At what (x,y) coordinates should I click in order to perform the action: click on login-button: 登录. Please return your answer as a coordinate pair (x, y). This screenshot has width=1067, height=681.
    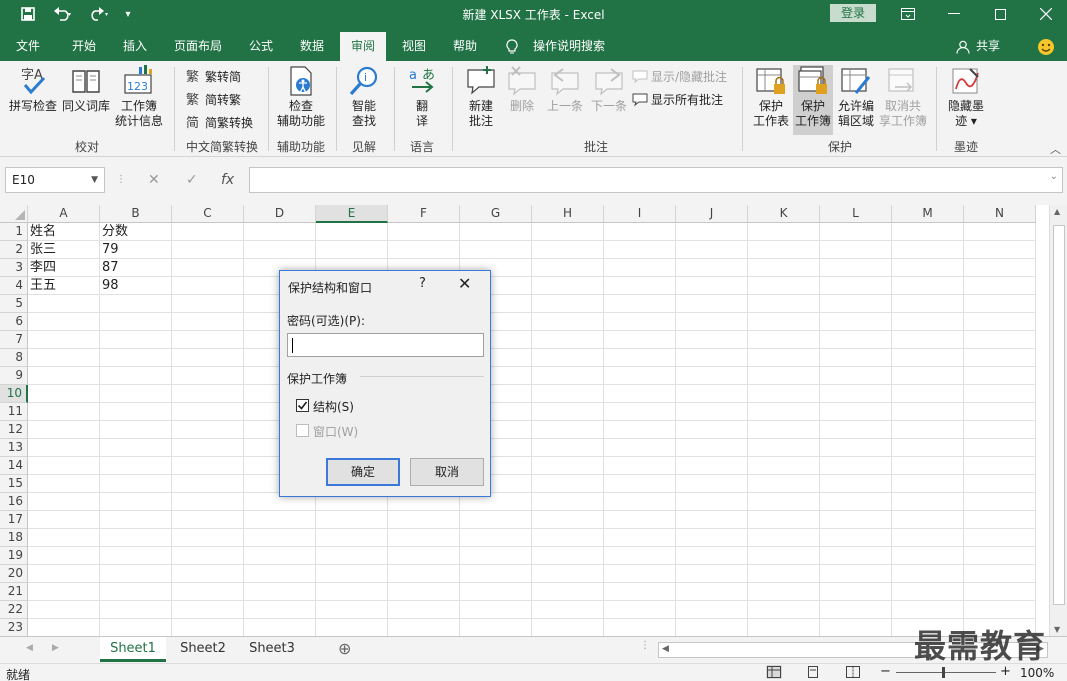
    Looking at the image, I should click on (853, 13).